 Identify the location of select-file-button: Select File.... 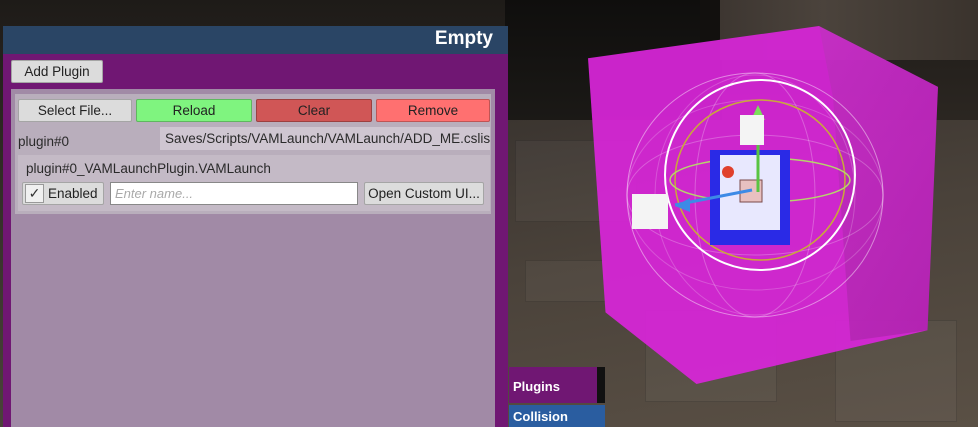
(75, 110).